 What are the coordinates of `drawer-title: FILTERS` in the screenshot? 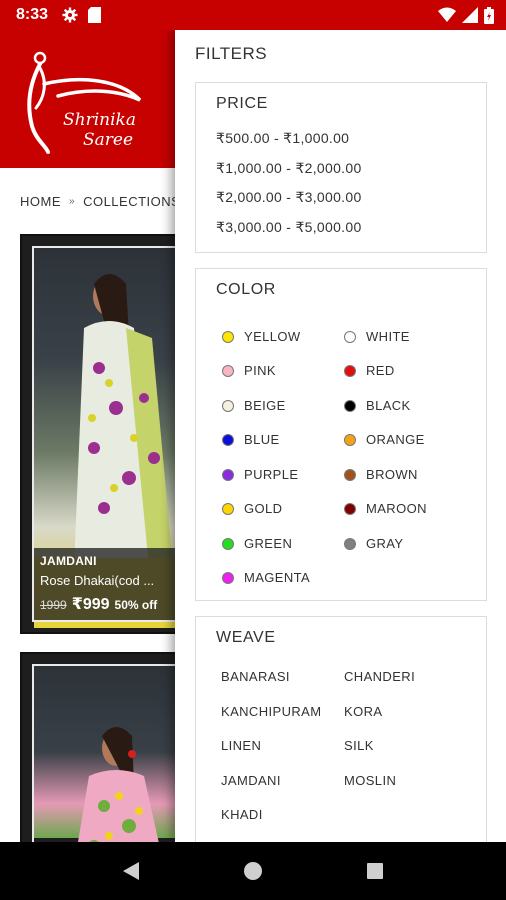 It's located at (231, 53).